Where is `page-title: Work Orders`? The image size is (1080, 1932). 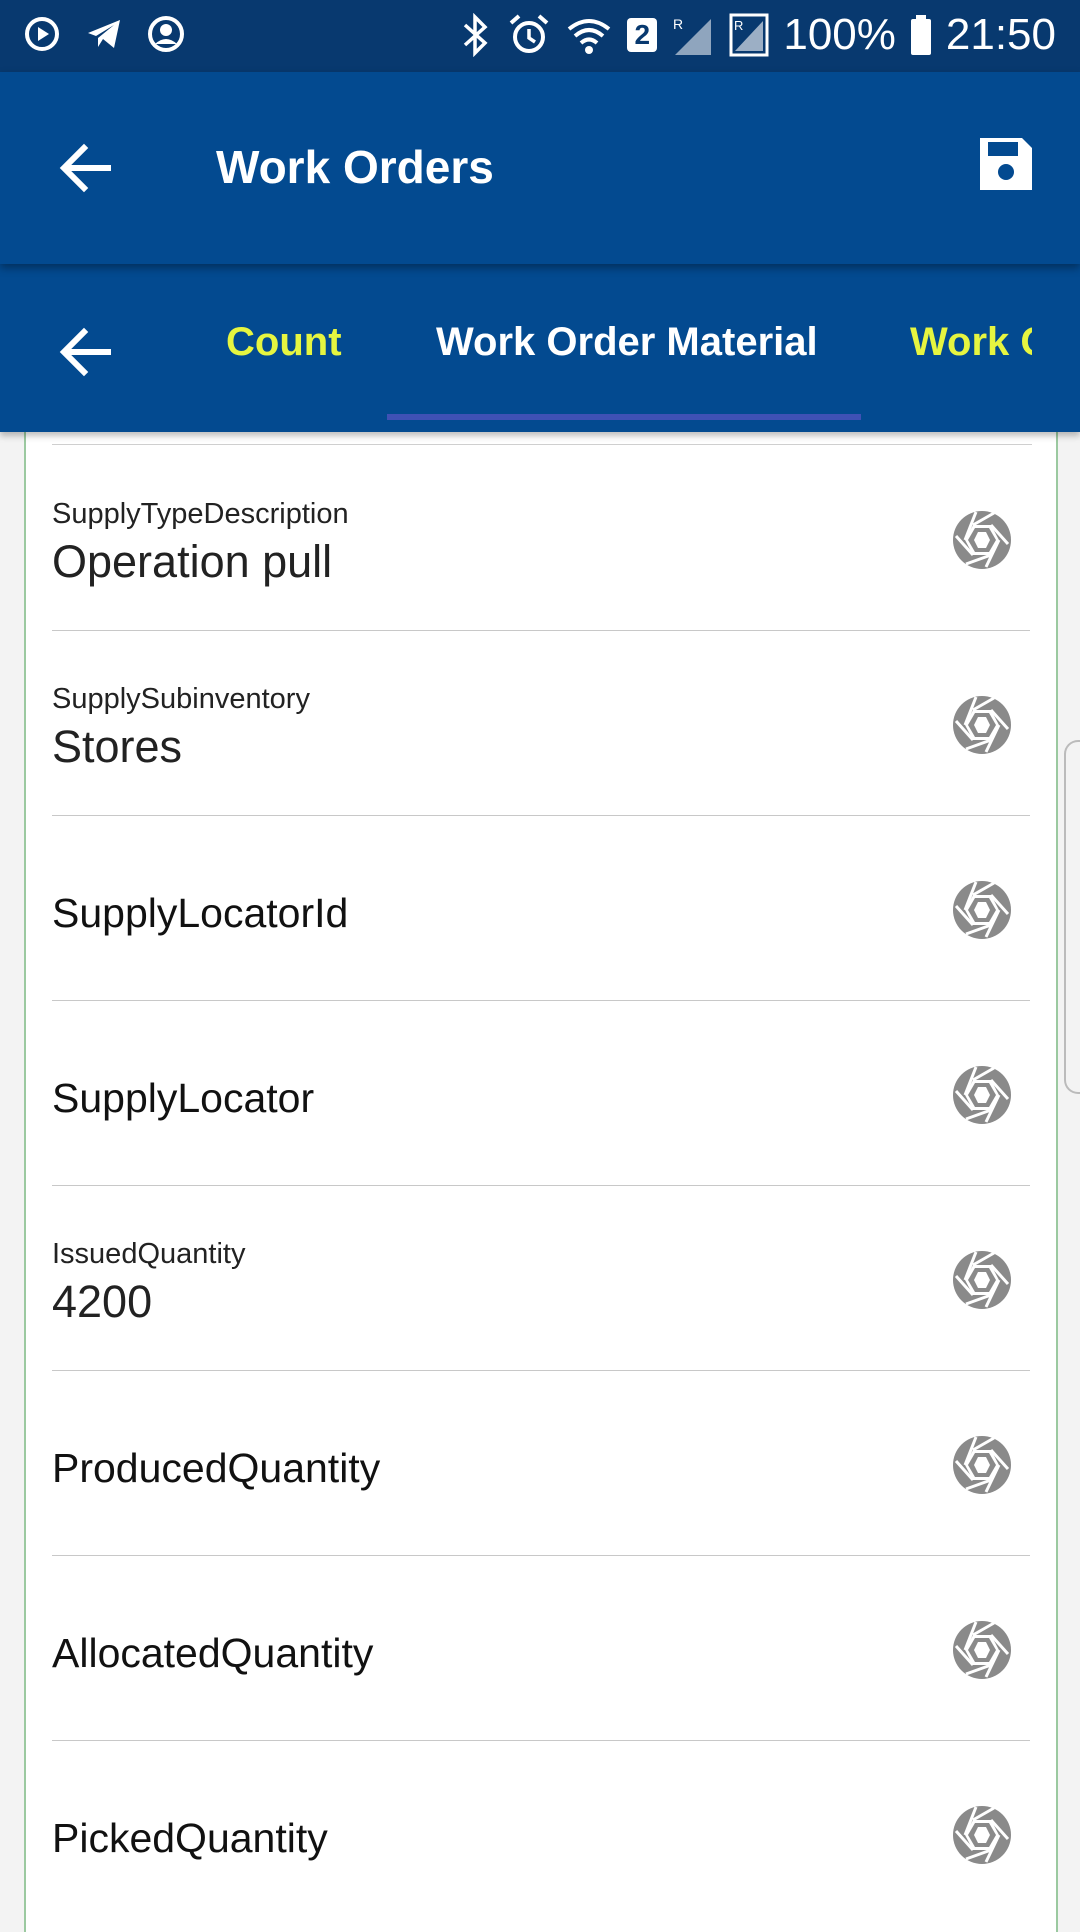 page-title: Work Orders is located at coordinates (355, 167).